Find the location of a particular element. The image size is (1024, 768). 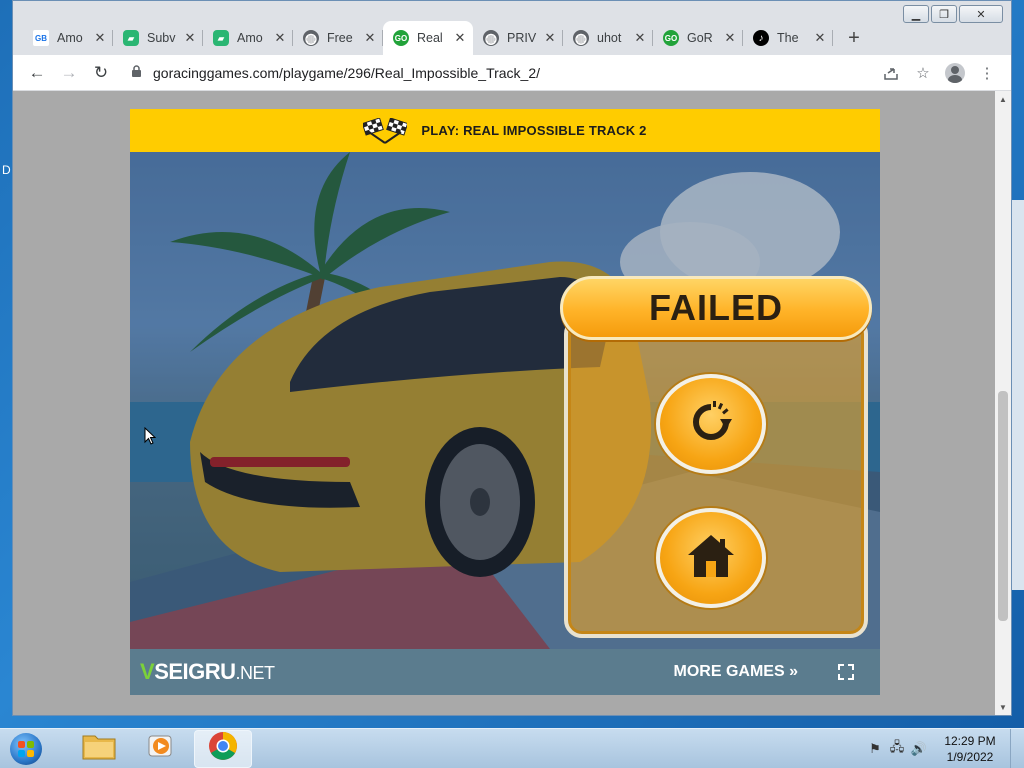

avatar-icon is located at coordinates (955, 72).